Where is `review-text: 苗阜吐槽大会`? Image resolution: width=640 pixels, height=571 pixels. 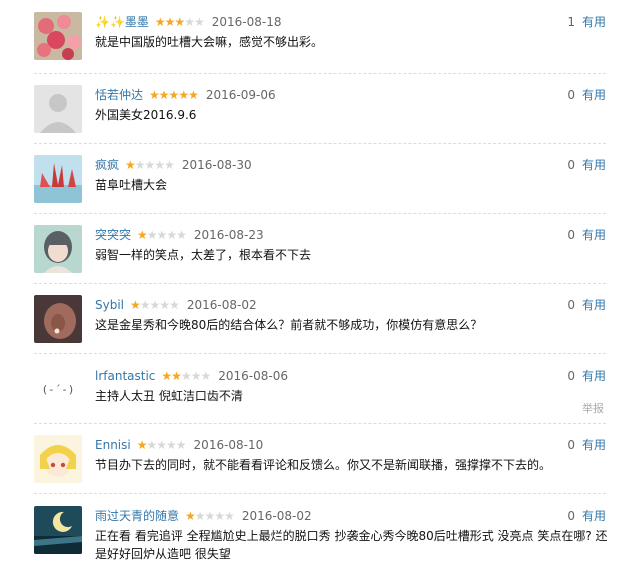 review-text: 苗阜吐槽大会 is located at coordinates (131, 185).